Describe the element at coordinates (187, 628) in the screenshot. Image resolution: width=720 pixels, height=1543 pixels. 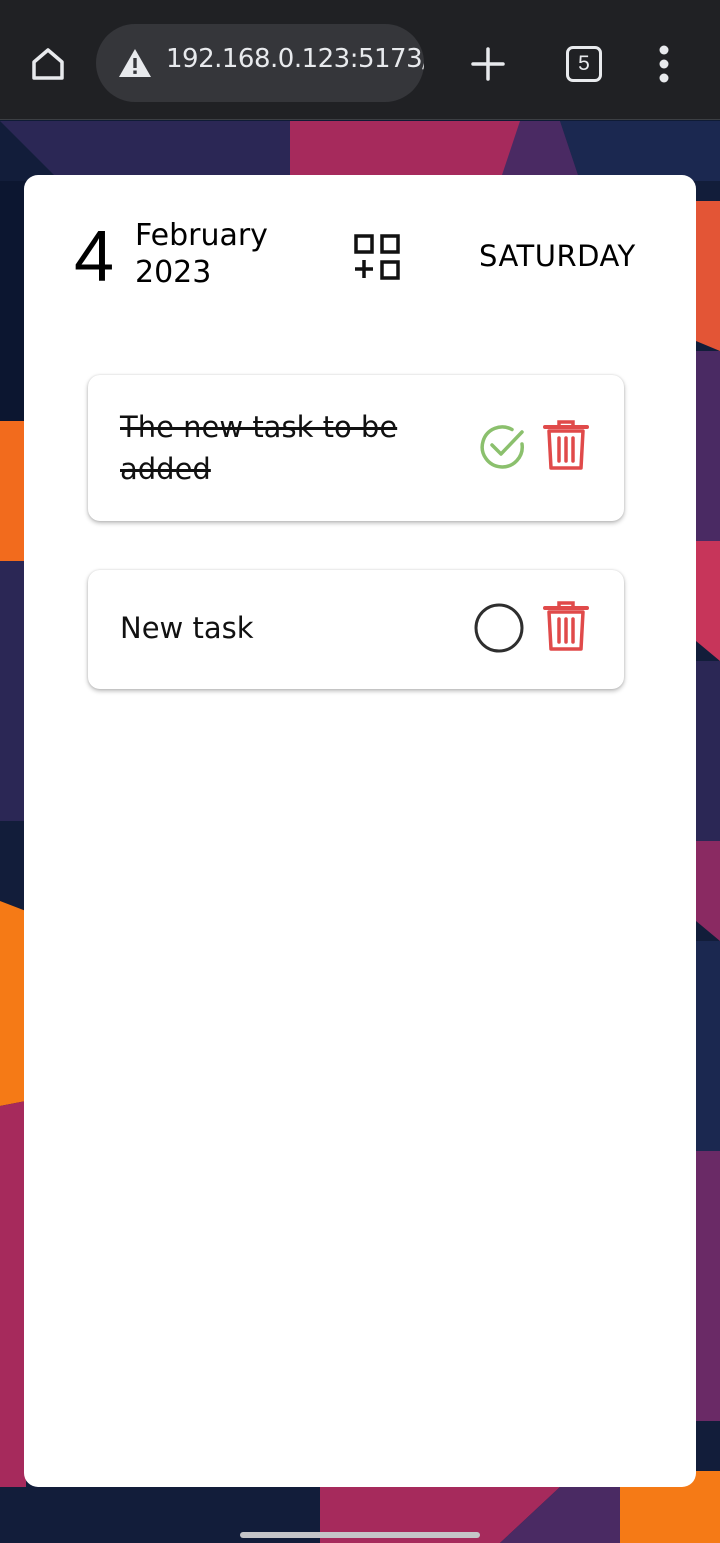
I see `task-text: New task` at that location.